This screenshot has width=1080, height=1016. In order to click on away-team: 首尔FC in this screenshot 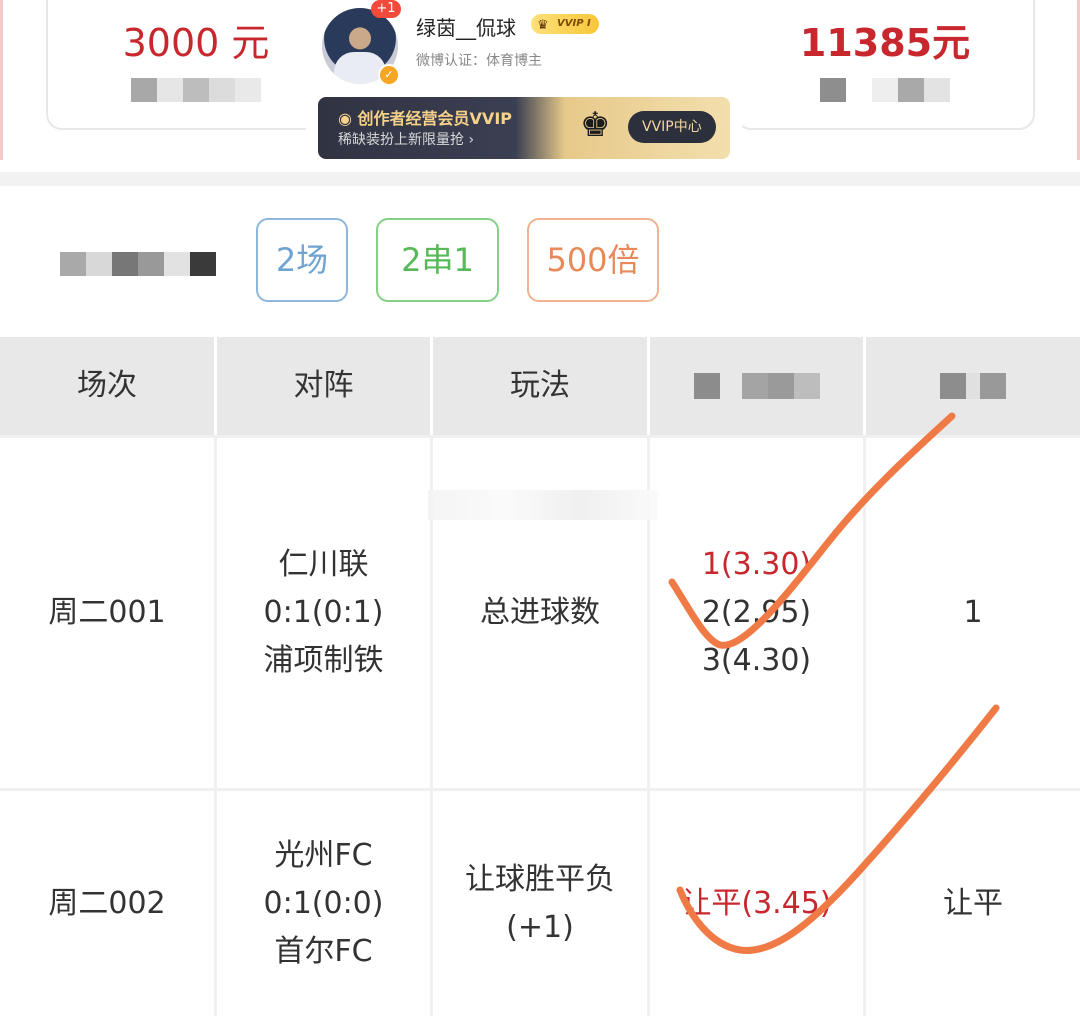, I will do `click(323, 951)`.